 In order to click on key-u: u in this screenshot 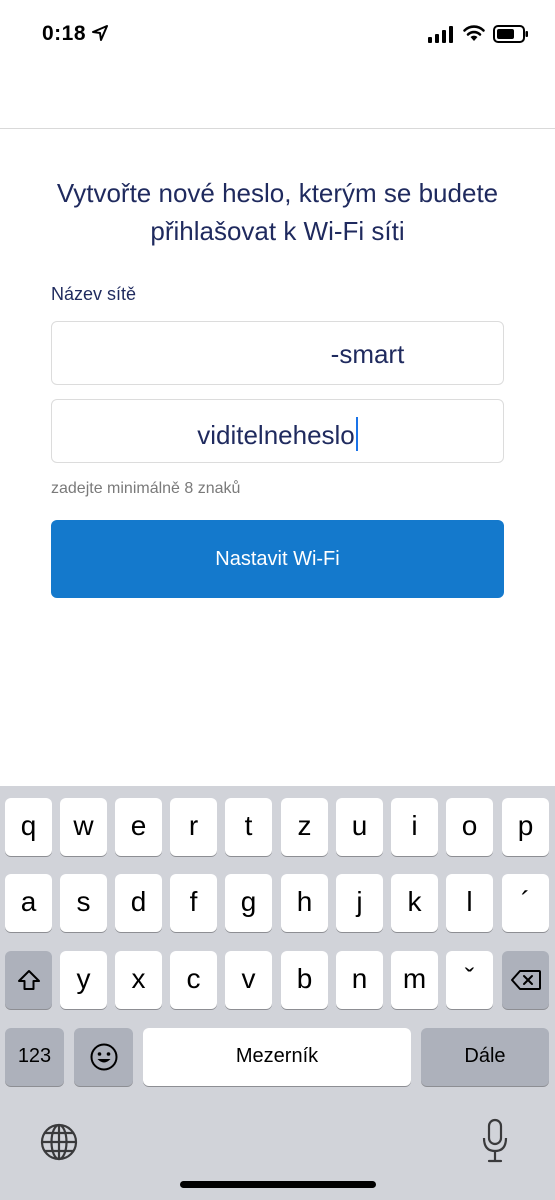, I will do `click(359, 827)`.